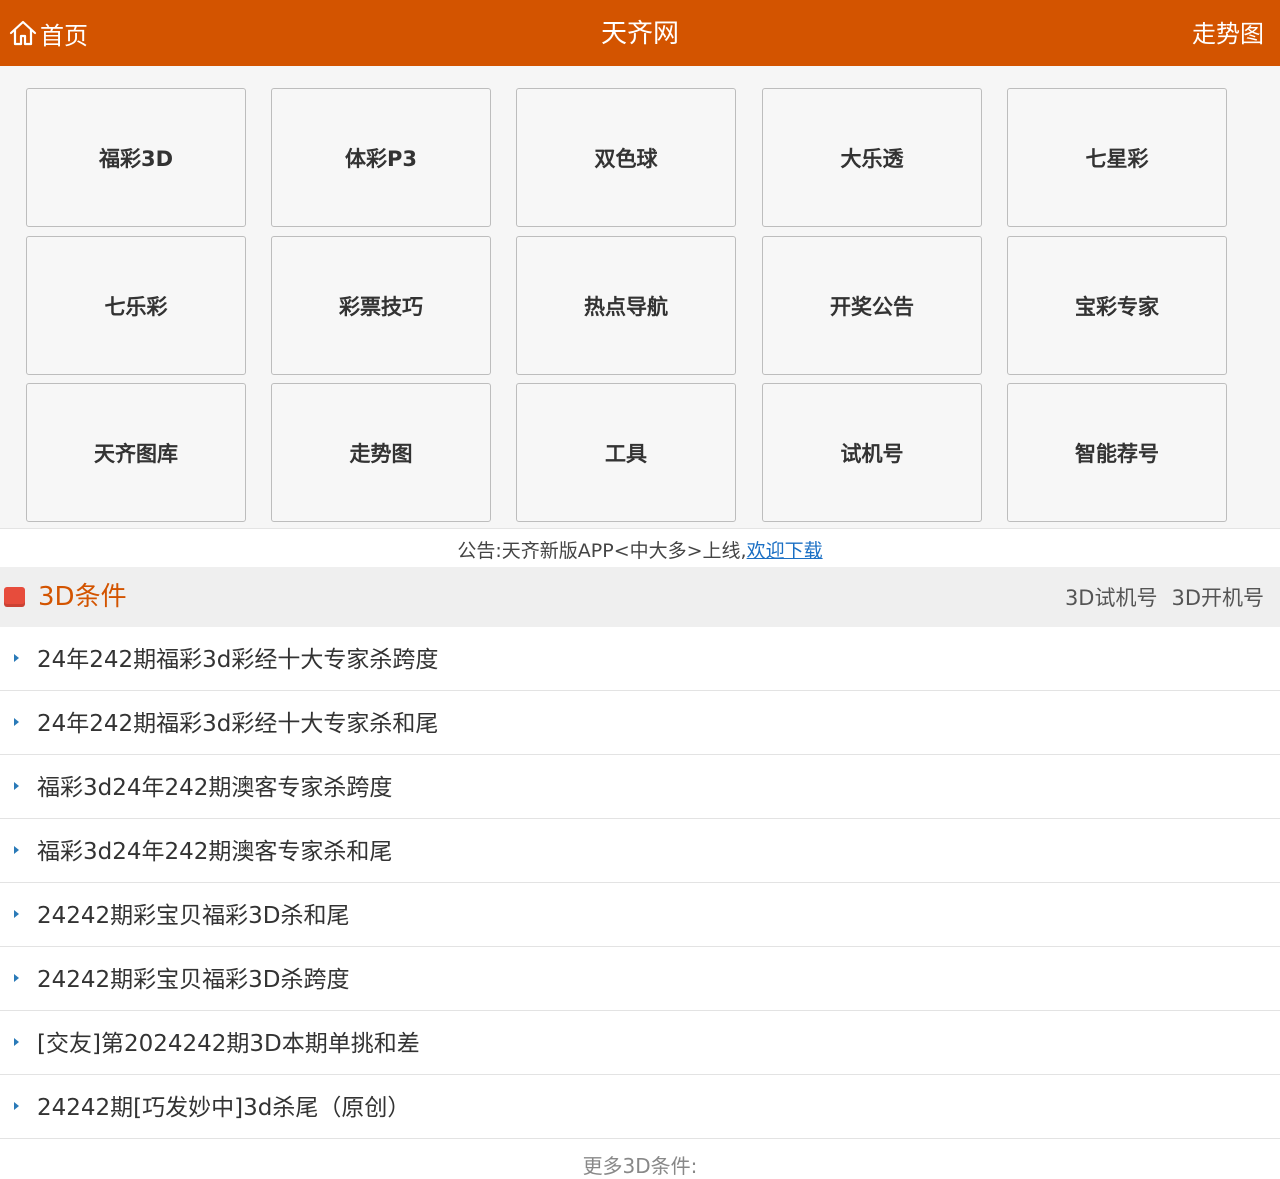 This screenshot has height=1179, width=1280. I want to click on home-icon, so click(23, 33).